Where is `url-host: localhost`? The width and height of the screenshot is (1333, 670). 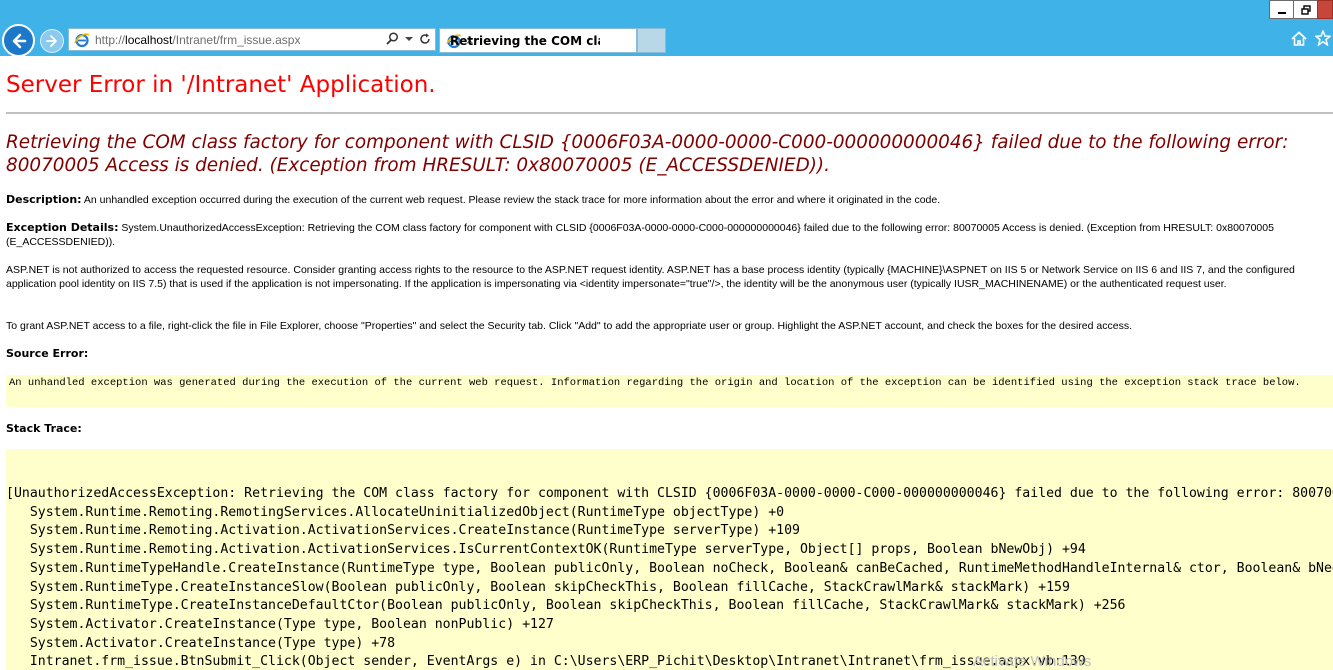
url-host: localhost is located at coordinates (149, 39).